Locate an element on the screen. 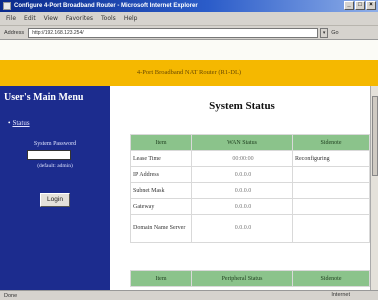 The width and height of the screenshot is (378, 300). table-row: Gateway 0.0.0.0 is located at coordinates (250, 206).